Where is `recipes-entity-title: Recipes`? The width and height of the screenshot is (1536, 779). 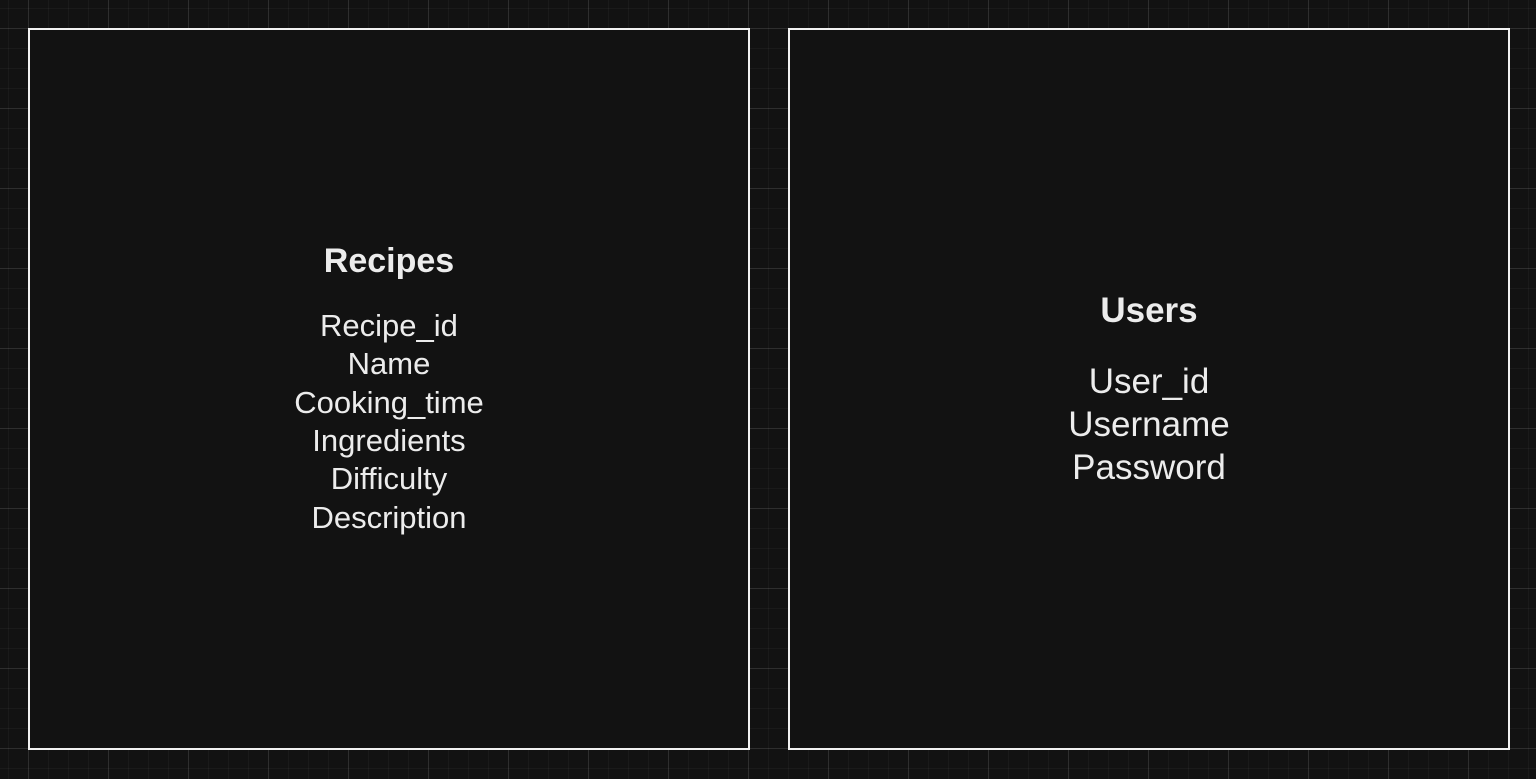
recipes-entity-title: Recipes is located at coordinates (389, 260).